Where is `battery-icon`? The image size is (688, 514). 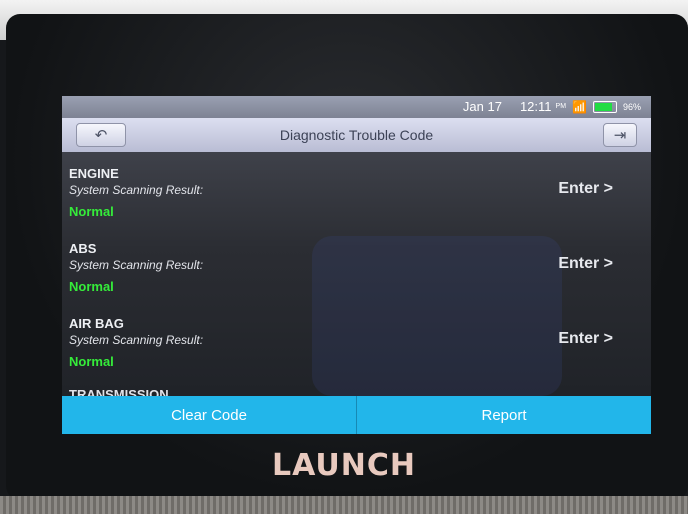 battery-icon is located at coordinates (604, 106).